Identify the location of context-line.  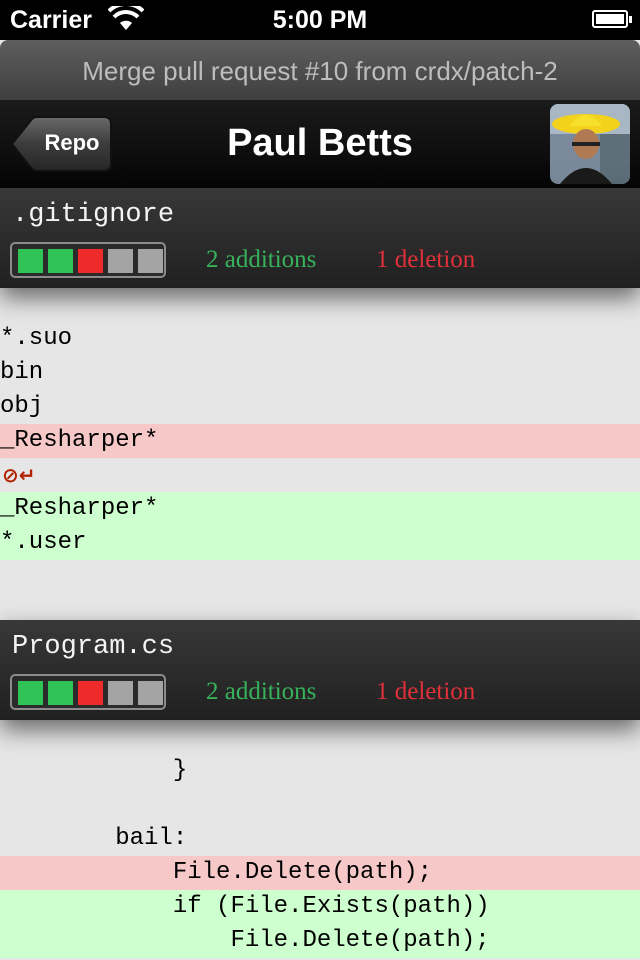
(320, 805).